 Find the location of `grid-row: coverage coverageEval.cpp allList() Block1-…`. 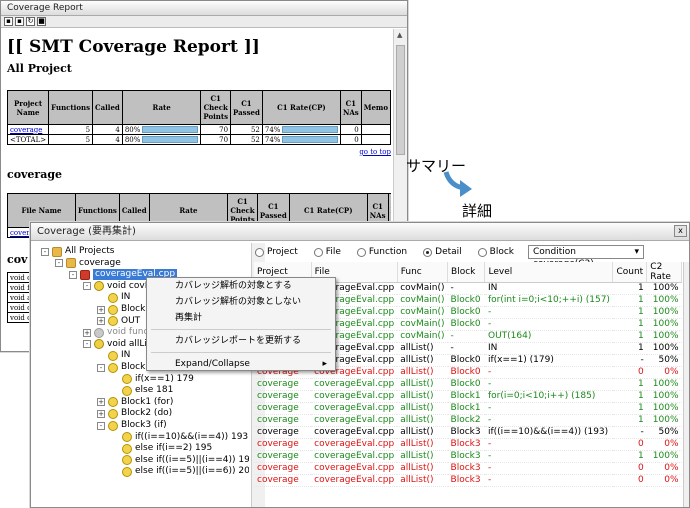

grid-row: coverage coverageEval.cpp allList() Block1-… is located at coordinates (468, 408).